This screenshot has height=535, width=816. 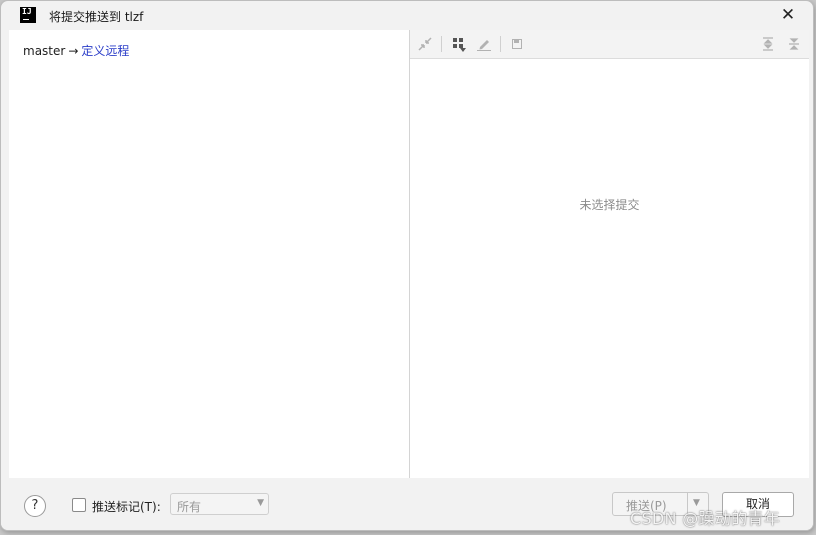 I want to click on close-button: ✕, so click(x=788, y=15).